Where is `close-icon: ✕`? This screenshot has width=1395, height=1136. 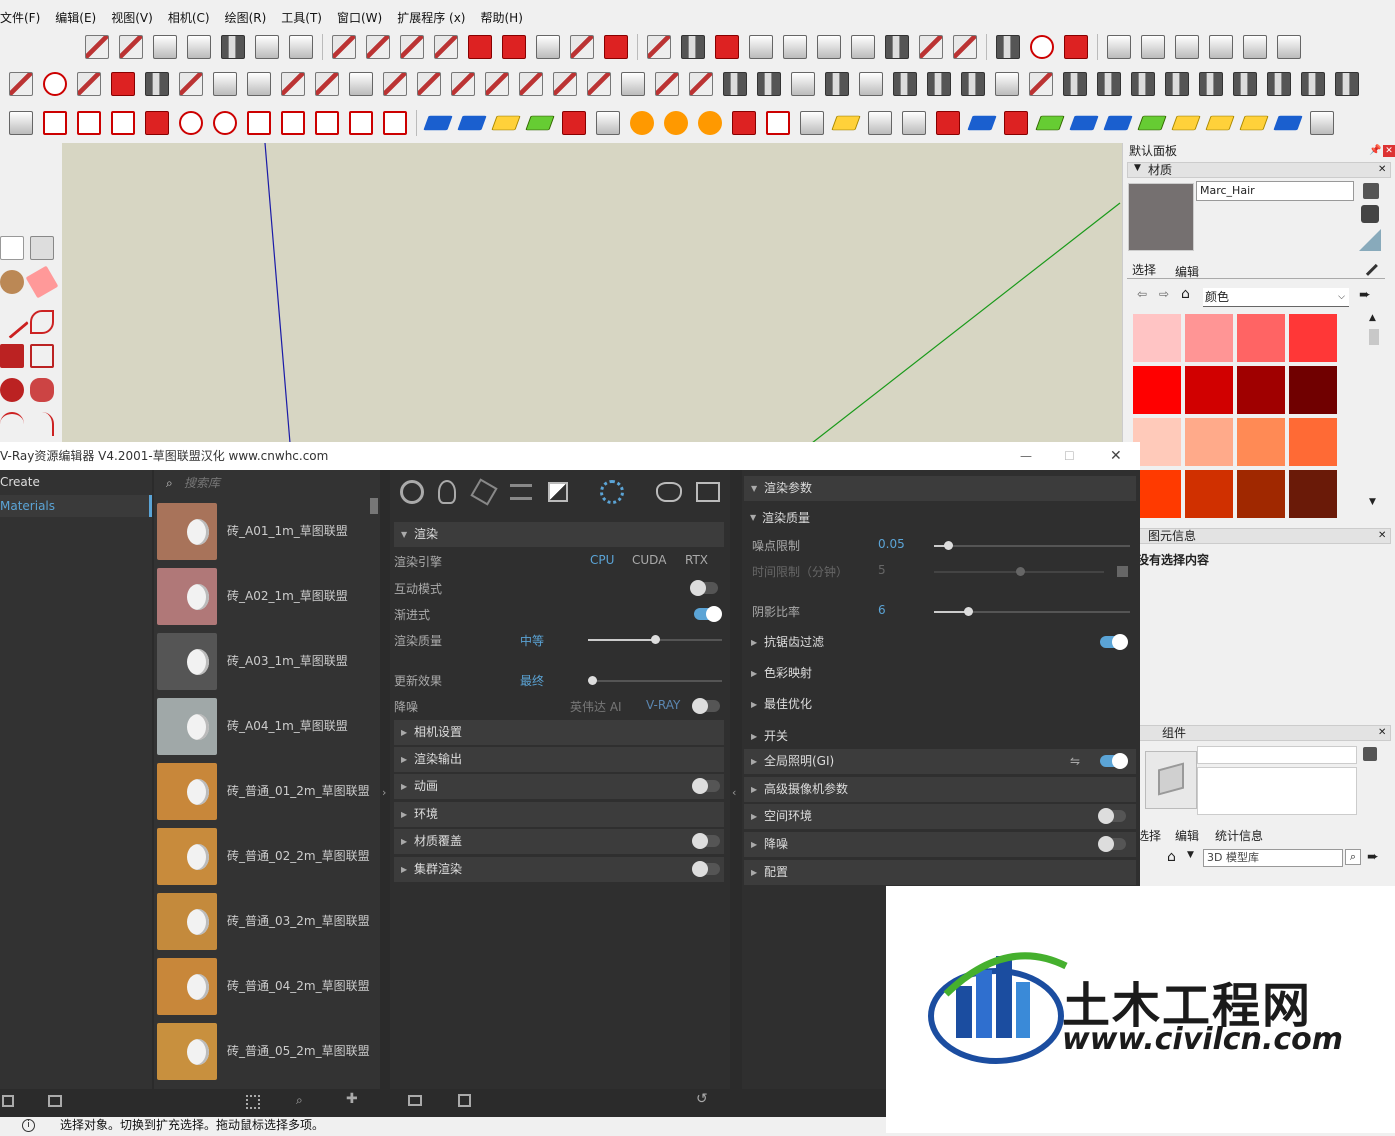 close-icon: ✕ is located at coordinates (1389, 151).